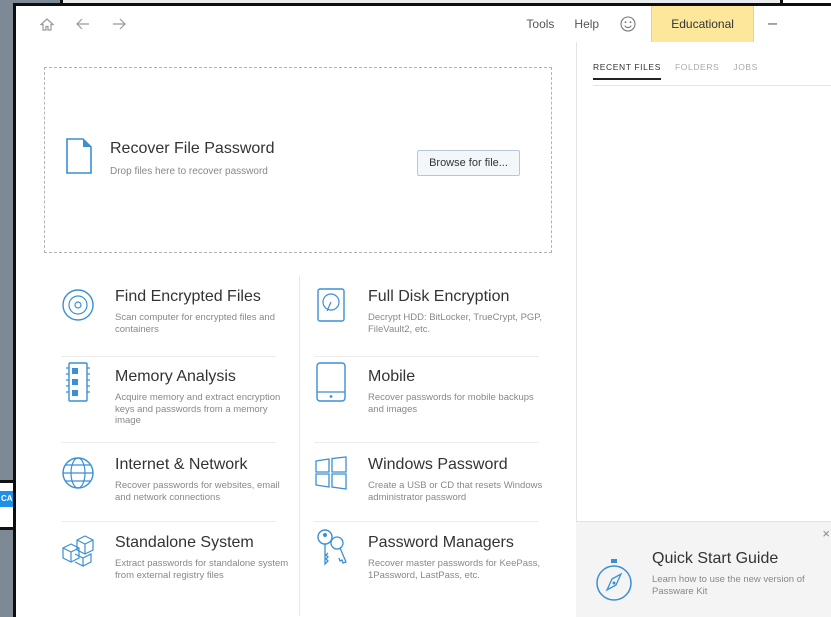  Describe the element at coordinates (697, 71) in the screenshot. I see `tab-folders: FOLDERS` at that location.